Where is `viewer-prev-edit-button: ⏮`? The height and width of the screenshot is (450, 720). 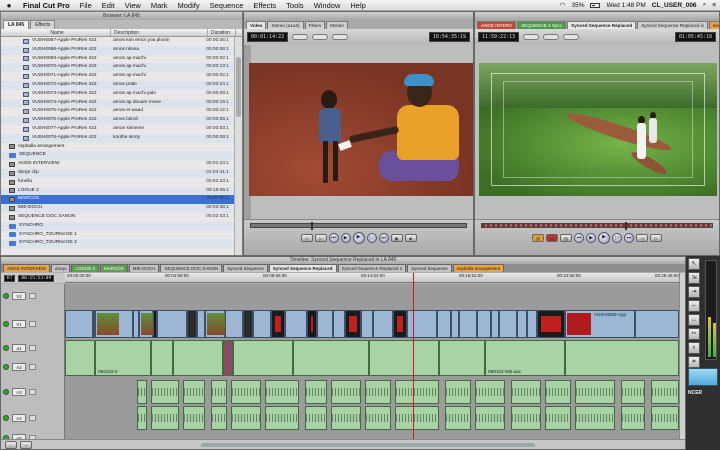
viewer-prev-edit-button: ⏮ is located at coordinates (333, 238).